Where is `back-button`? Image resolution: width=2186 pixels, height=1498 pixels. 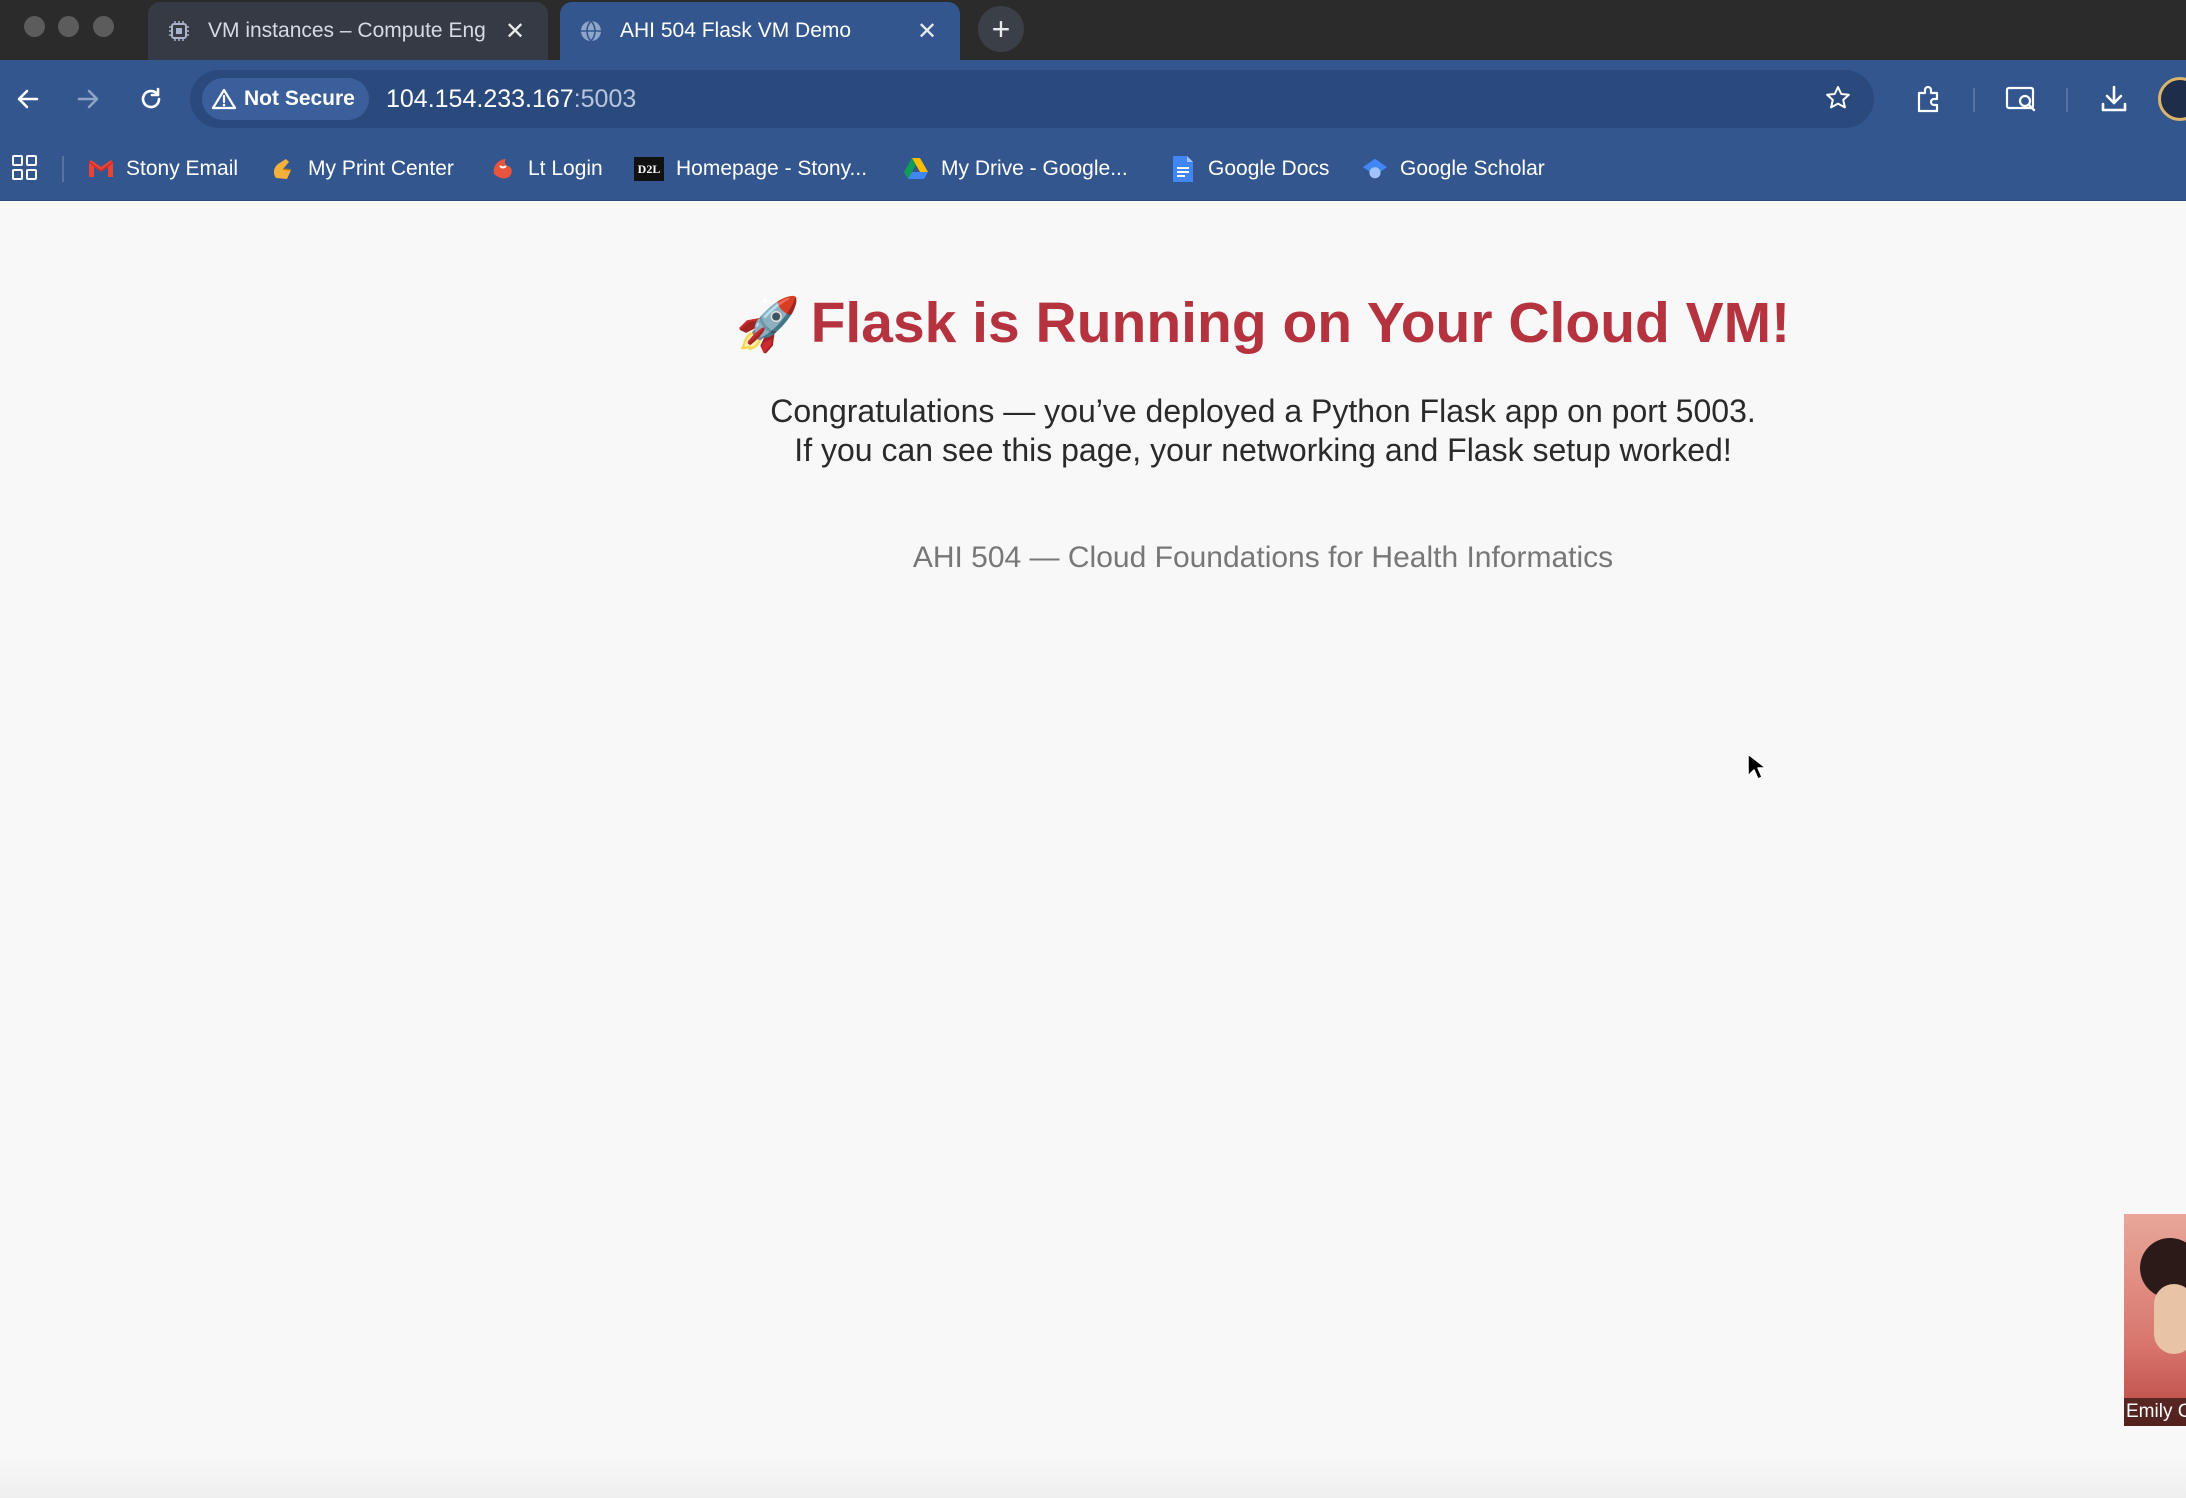
back-button is located at coordinates (28, 99).